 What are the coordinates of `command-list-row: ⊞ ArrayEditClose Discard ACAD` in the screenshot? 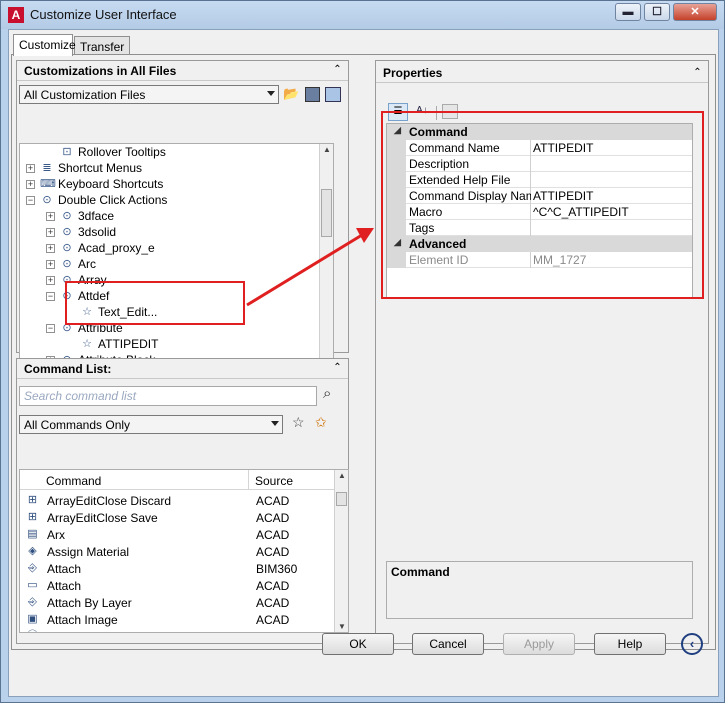 It's located at (178, 500).